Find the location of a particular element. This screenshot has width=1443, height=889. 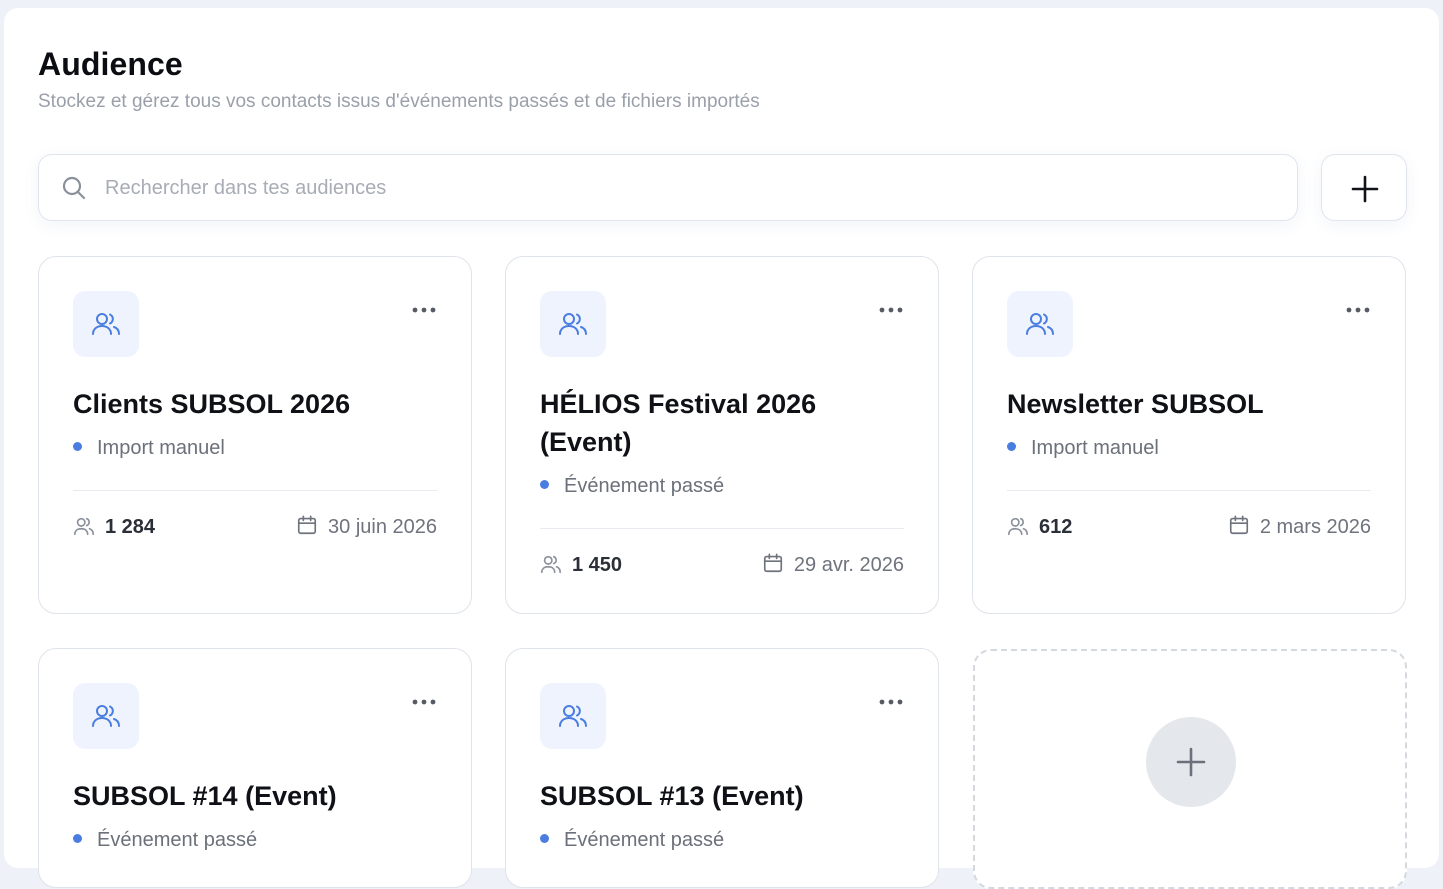

new-audience-card is located at coordinates (1190, 769).